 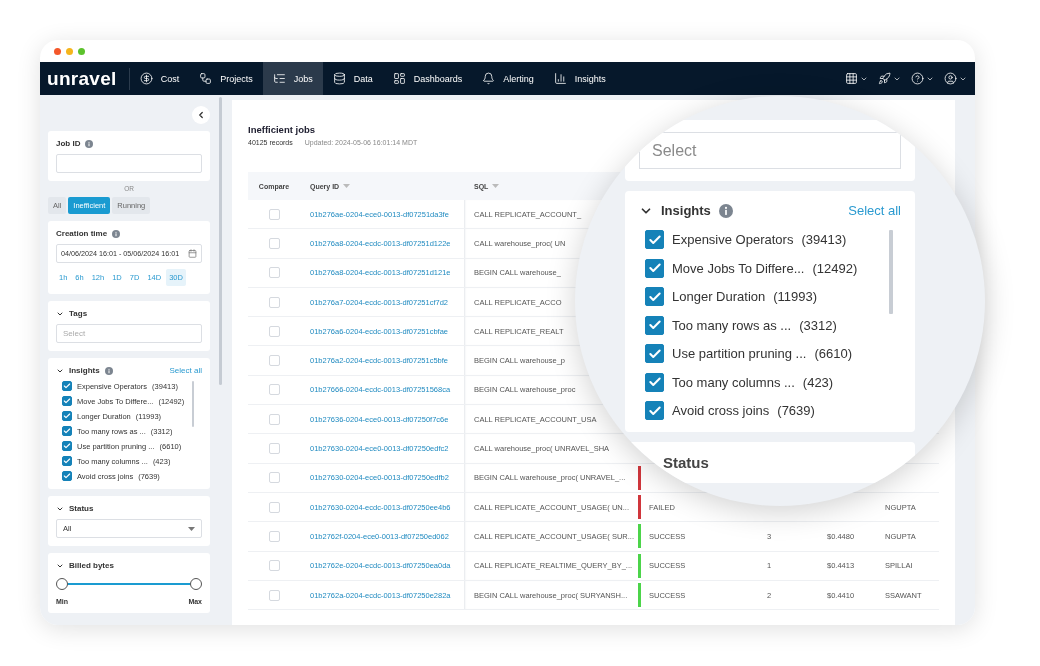 I want to click on logo: unravel, so click(x=85, y=78).